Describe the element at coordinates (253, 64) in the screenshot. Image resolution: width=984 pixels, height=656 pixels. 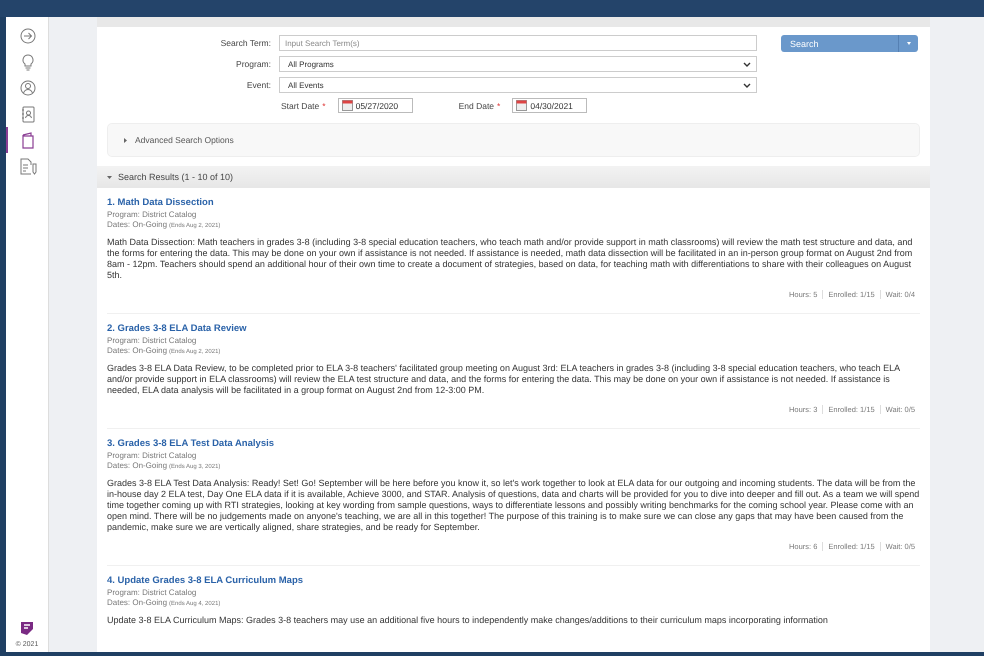
I see `field-label: Program:` at that location.